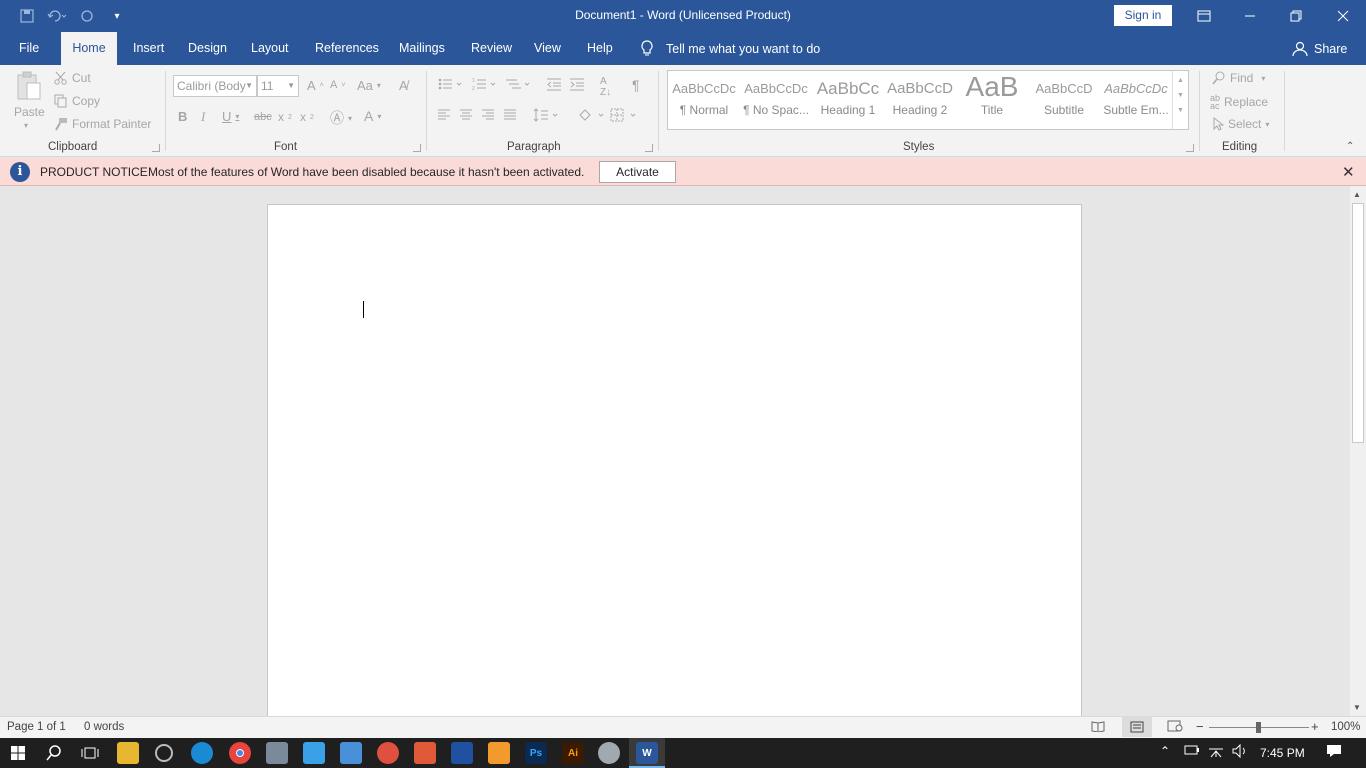 The image size is (1366, 768). What do you see at coordinates (215, 86) in the screenshot?
I see `font-name-combo: Calibri (Body ▼` at bounding box center [215, 86].